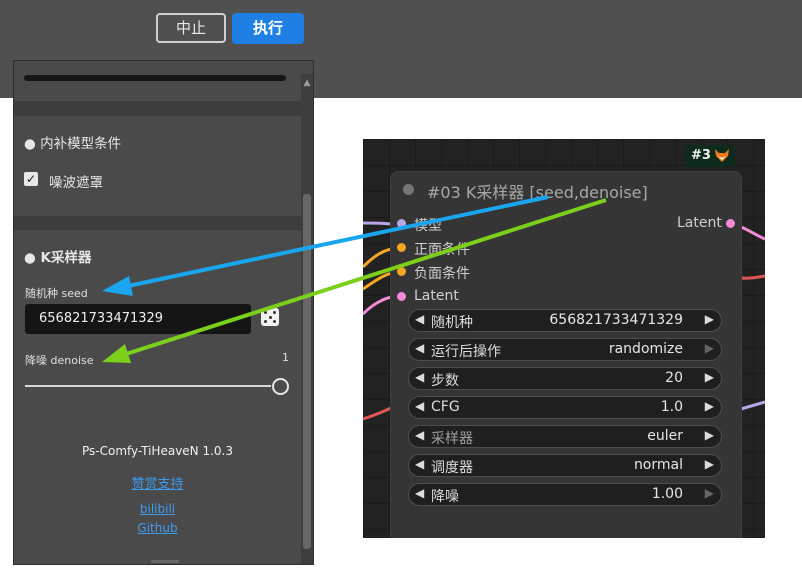  I want to click on panel-scrollbar: ▲, so click(307, 319).